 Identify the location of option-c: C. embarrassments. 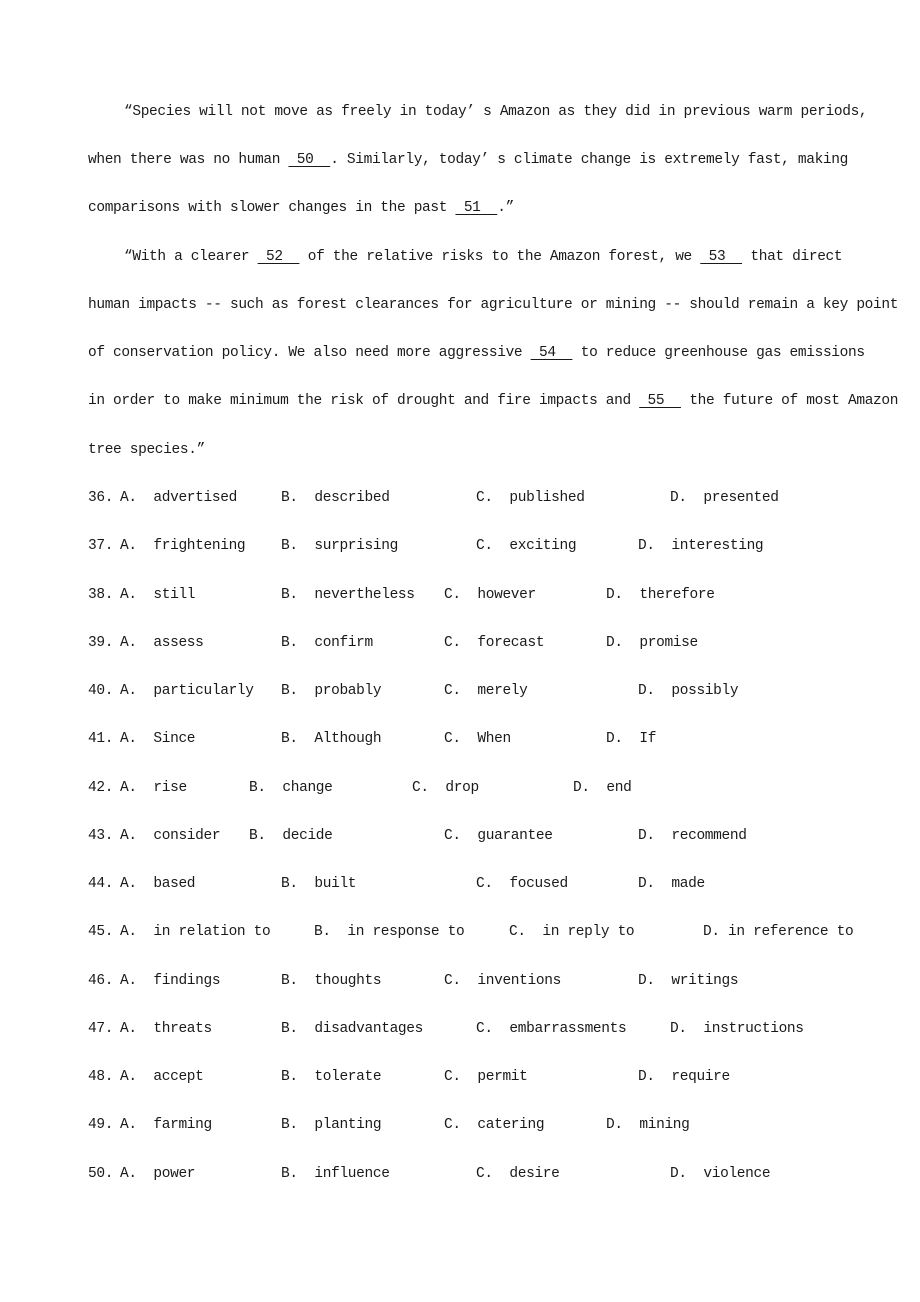
(551, 1028).